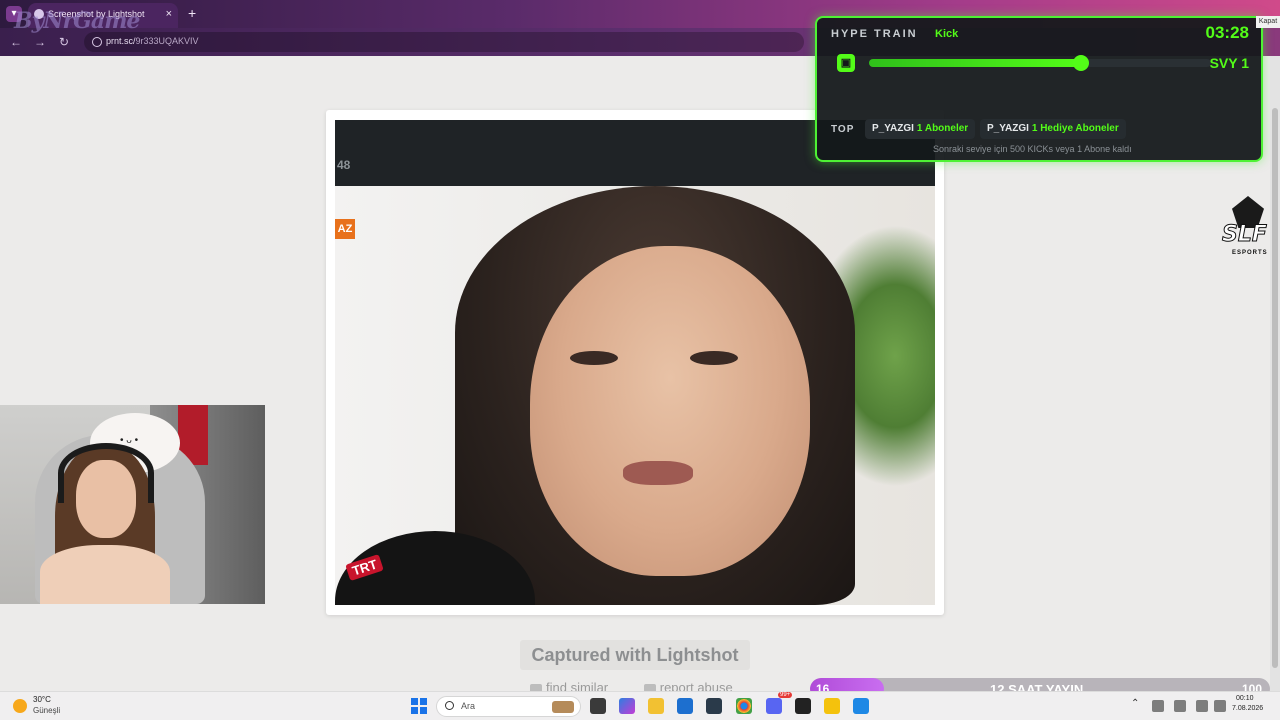  What do you see at coordinates (169, 14) in the screenshot?
I see `tab-close-icon: ×` at bounding box center [169, 14].